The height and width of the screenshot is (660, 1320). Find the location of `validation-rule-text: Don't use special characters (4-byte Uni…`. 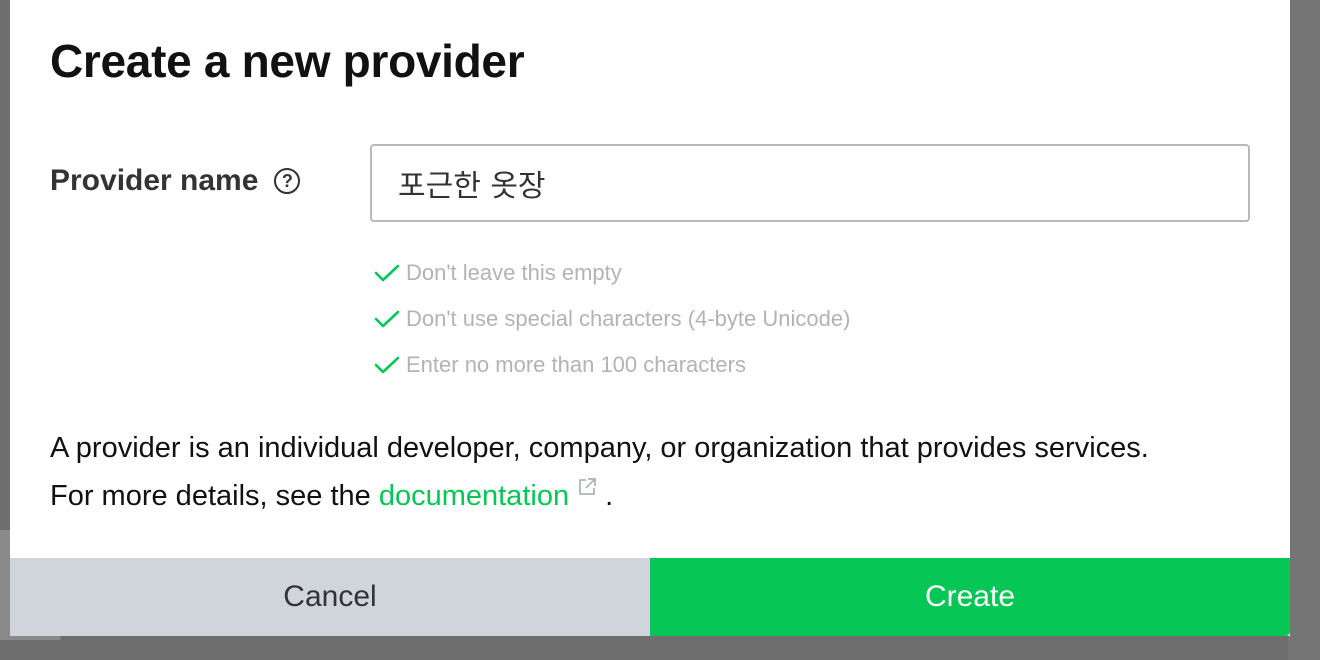

validation-rule-text: Don't use special characters (4-byte Uni… is located at coordinates (628, 318).